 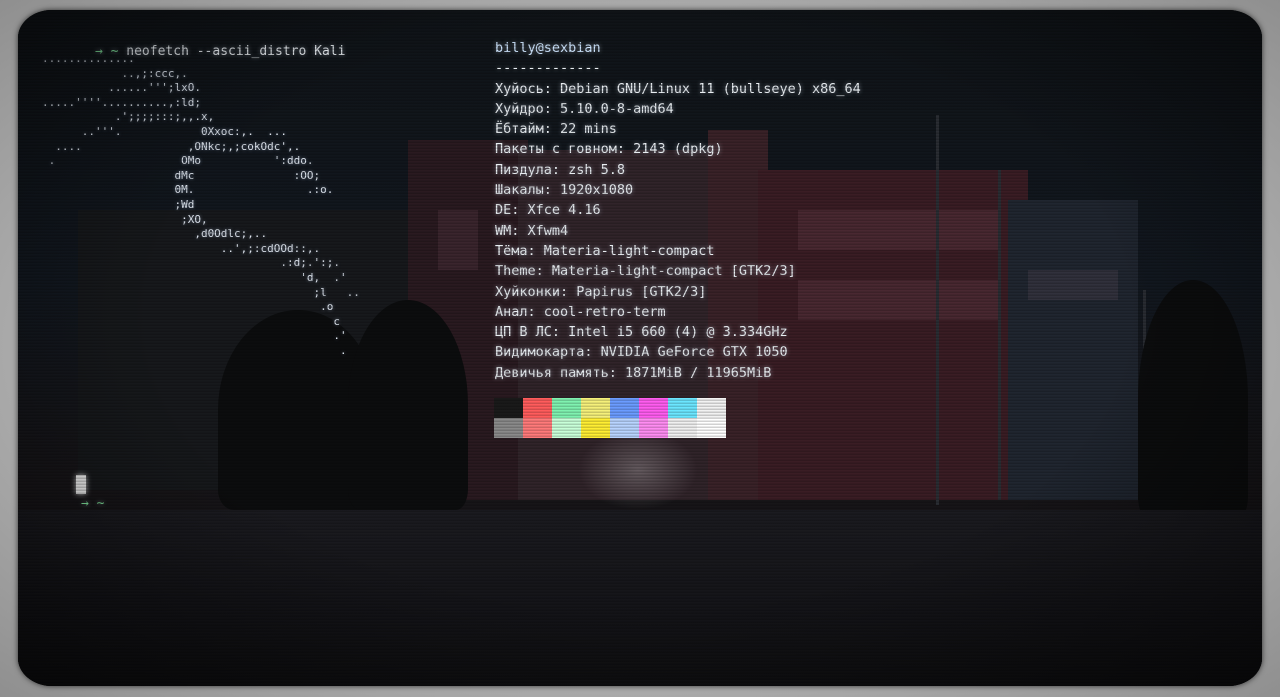 What do you see at coordinates (556, 129) in the screenshot?
I see `info-line-uptime: Ёбтайм: 22 mins` at bounding box center [556, 129].